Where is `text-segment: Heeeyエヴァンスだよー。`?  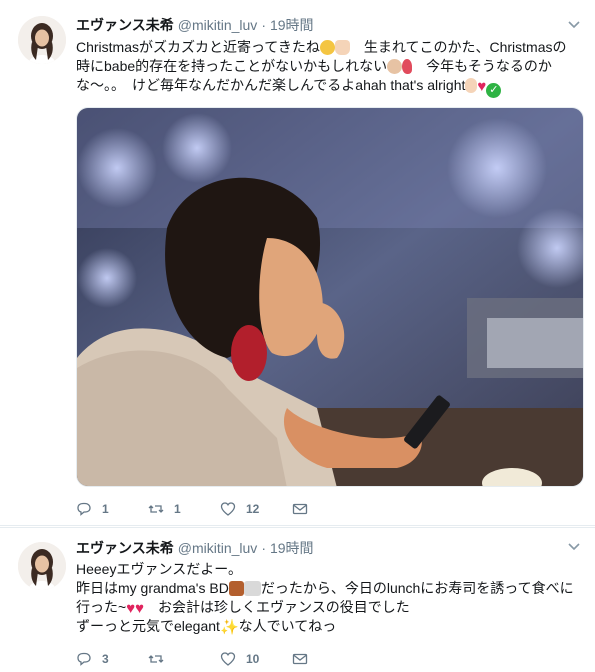 text-segment: Heeeyエヴァンスだよー。 is located at coordinates (159, 569).